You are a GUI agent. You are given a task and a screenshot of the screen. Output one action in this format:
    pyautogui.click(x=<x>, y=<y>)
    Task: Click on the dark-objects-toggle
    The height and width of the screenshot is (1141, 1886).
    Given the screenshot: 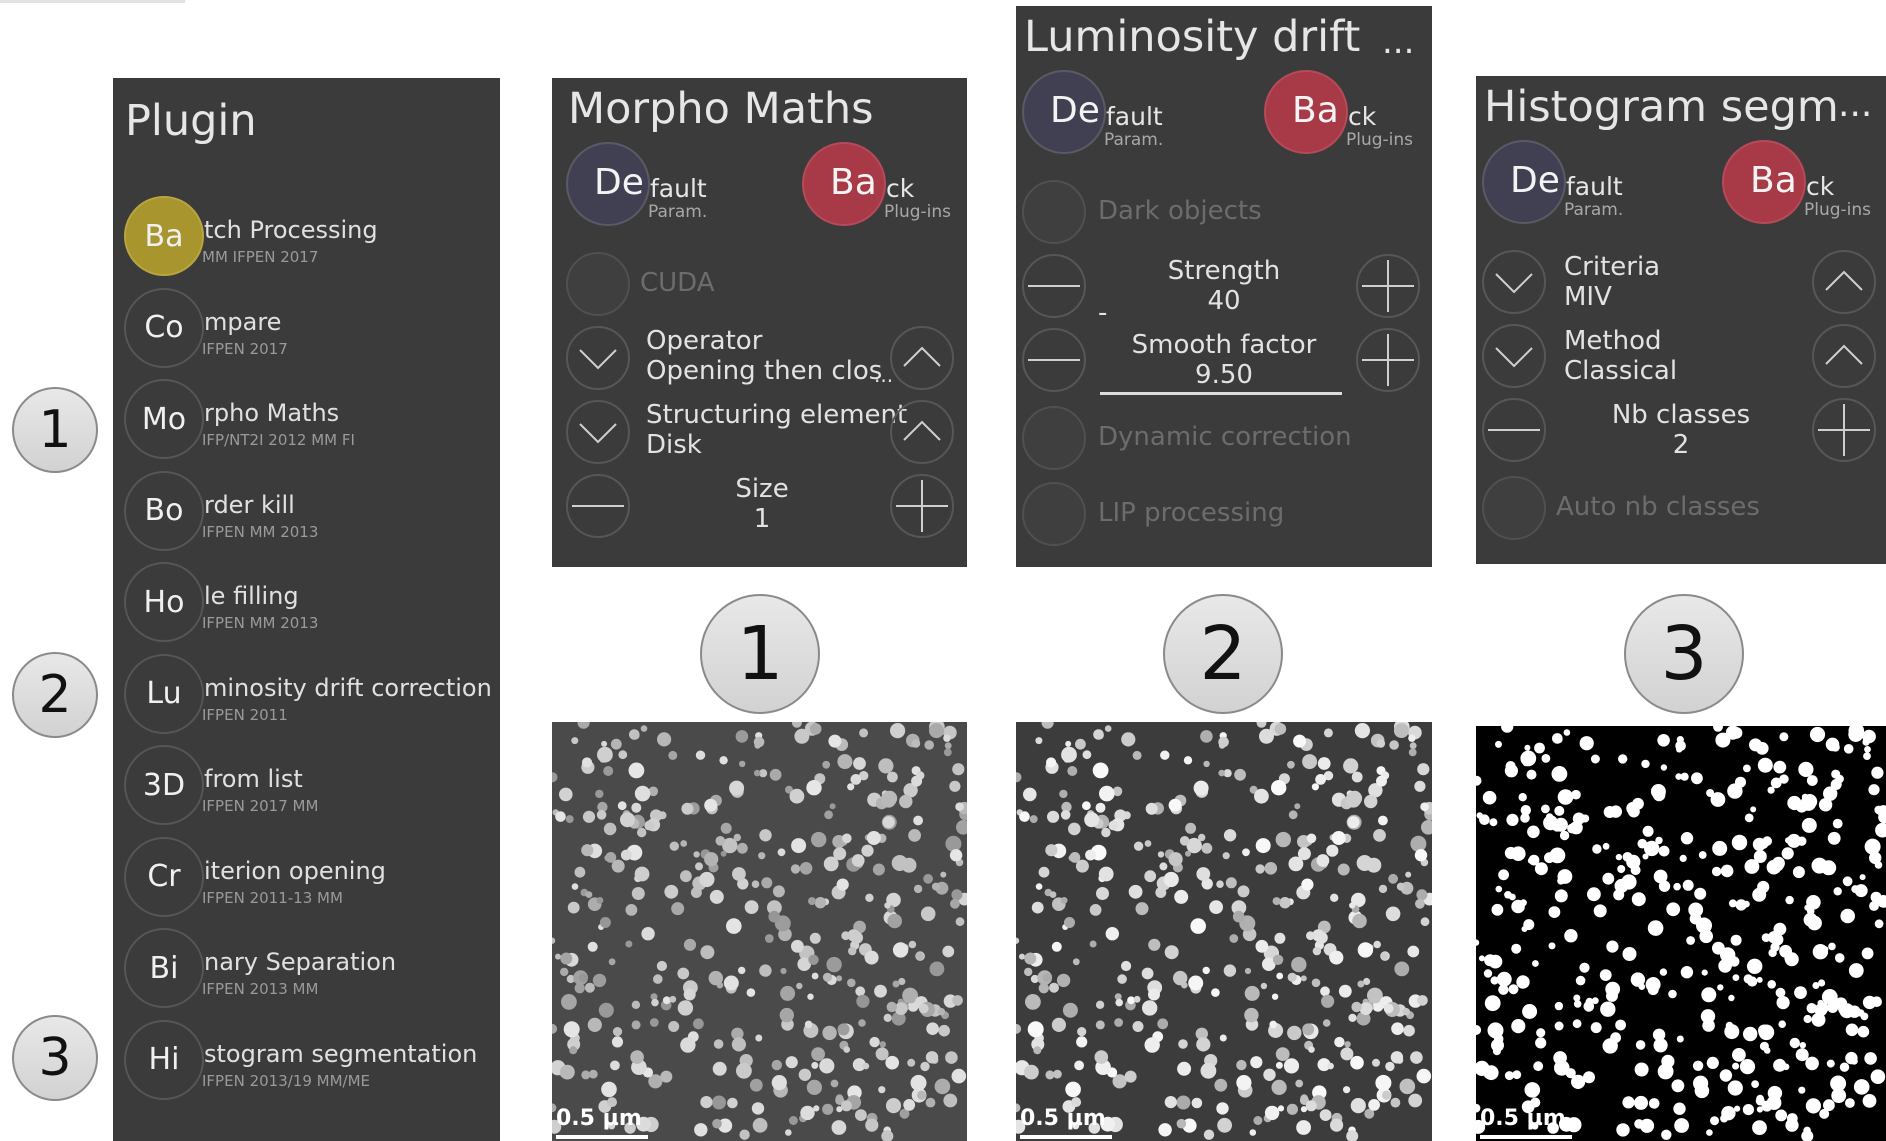 What is the action you would take?
    pyautogui.click(x=1054, y=212)
    